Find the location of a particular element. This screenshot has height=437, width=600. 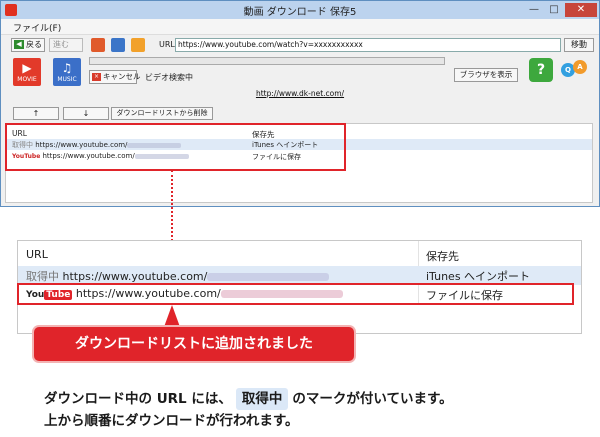

movie-icon: ▶ is located at coordinates (27, 68).